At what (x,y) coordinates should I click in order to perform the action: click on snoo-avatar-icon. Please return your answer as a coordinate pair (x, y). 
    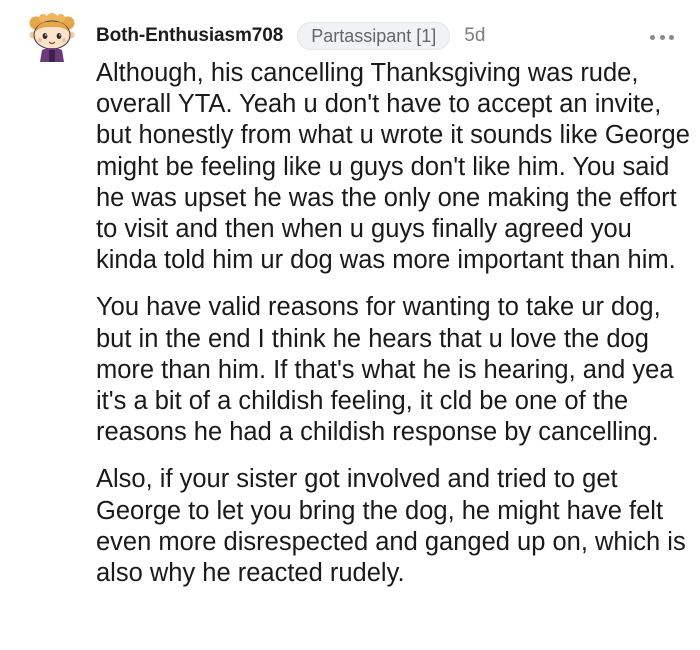
    Looking at the image, I should click on (52, 37).